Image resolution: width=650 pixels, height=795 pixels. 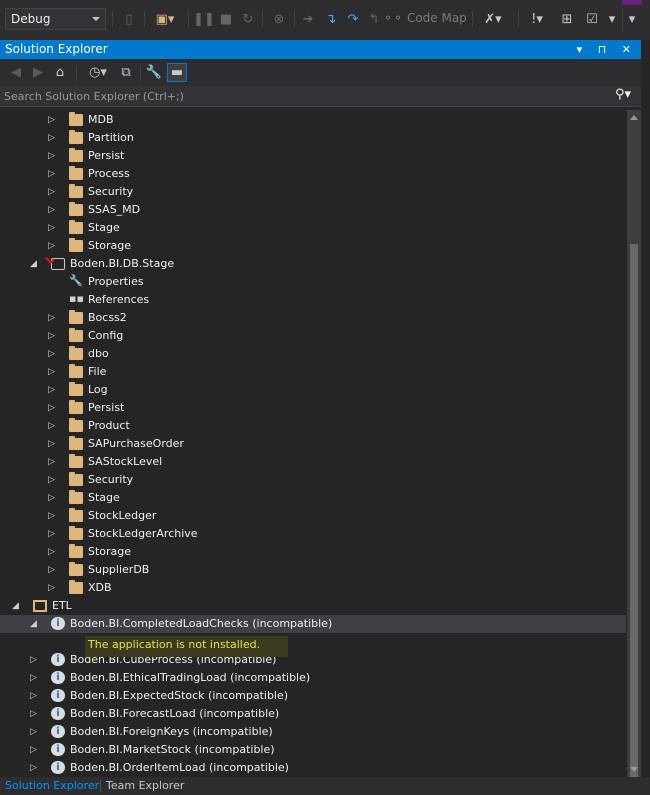 What do you see at coordinates (126, 72) in the screenshot?
I see `collapse-all-icon: ⧉` at bounding box center [126, 72].